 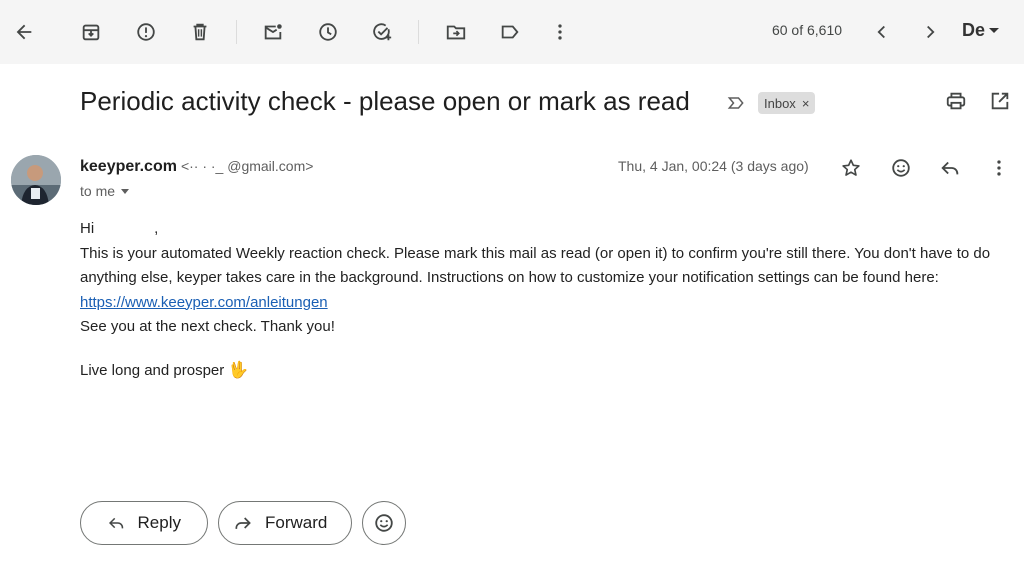 I want to click on chevron-left-icon, so click(x=881, y=32).